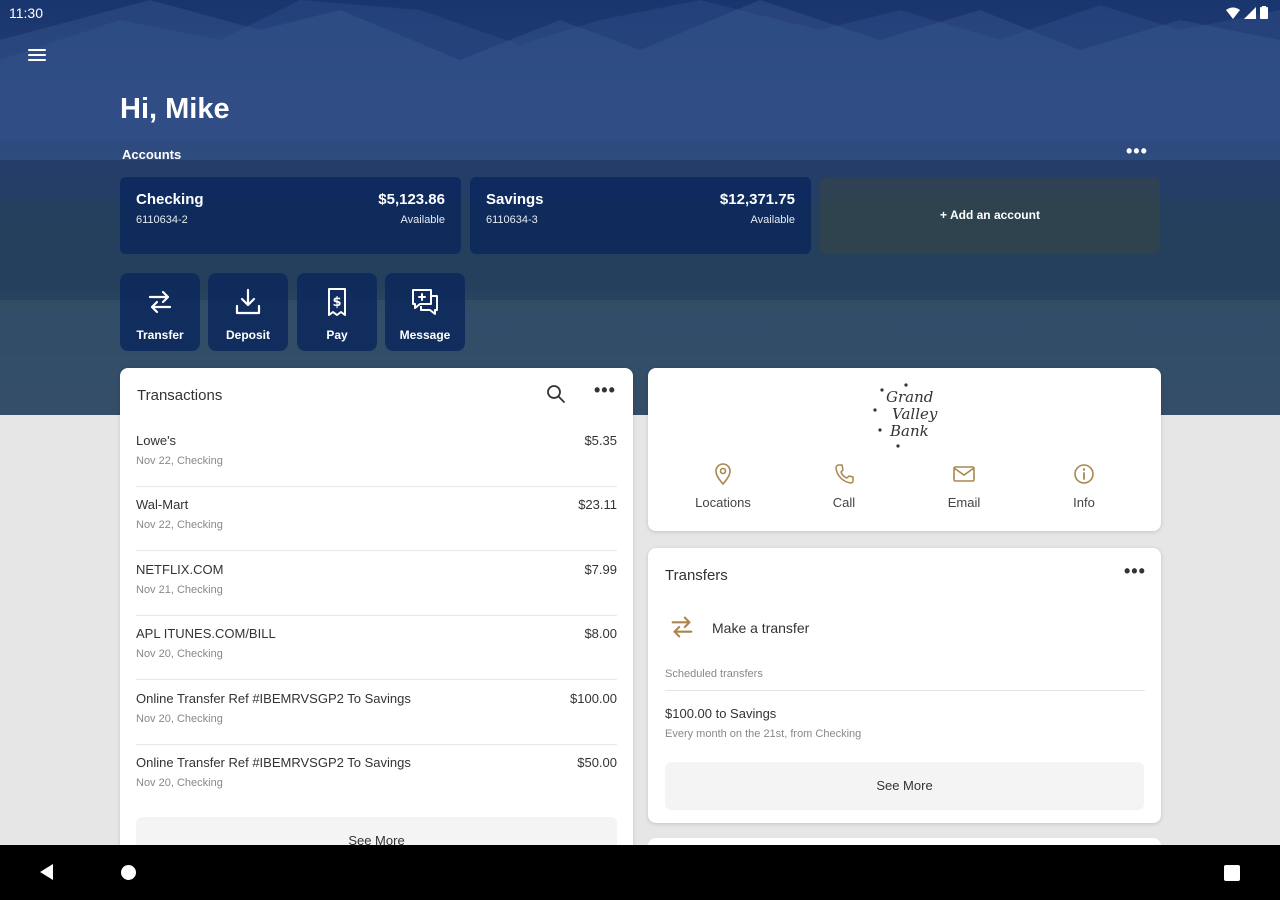 Image resolution: width=1280 pixels, height=900 pixels. What do you see at coordinates (964, 486) in the screenshot?
I see `email-button: Email` at bounding box center [964, 486].